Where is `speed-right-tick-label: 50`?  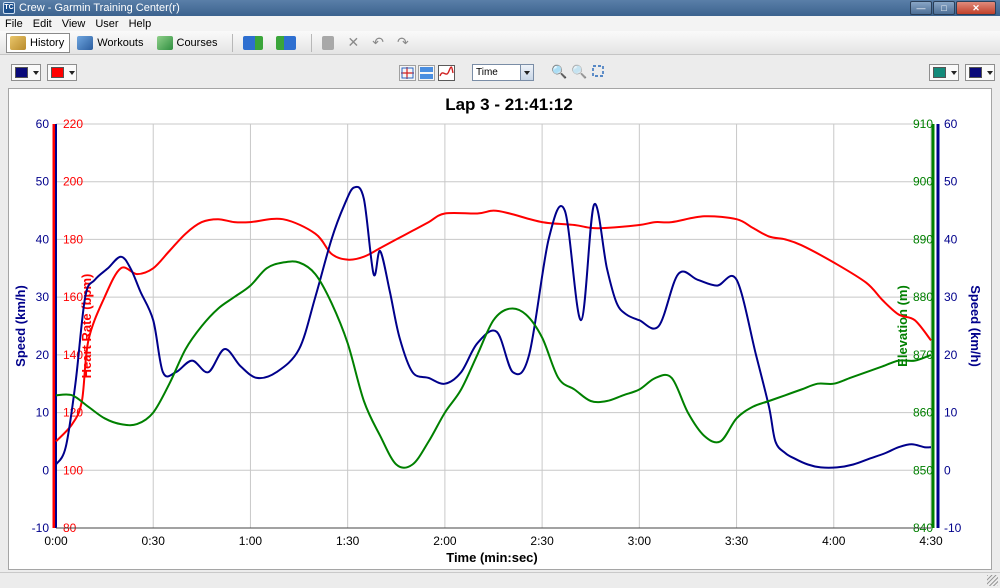
speed-right-tick-label: 50 is located at coordinates (951, 182).